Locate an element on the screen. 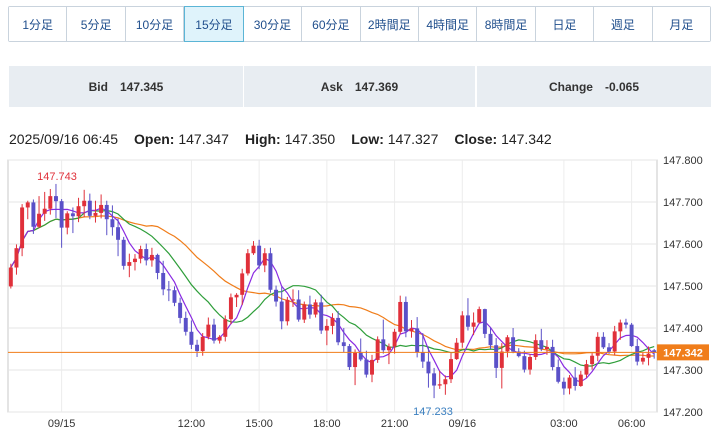 This screenshot has height=434, width=720. close-value: 147.342 is located at coordinates (526, 139).